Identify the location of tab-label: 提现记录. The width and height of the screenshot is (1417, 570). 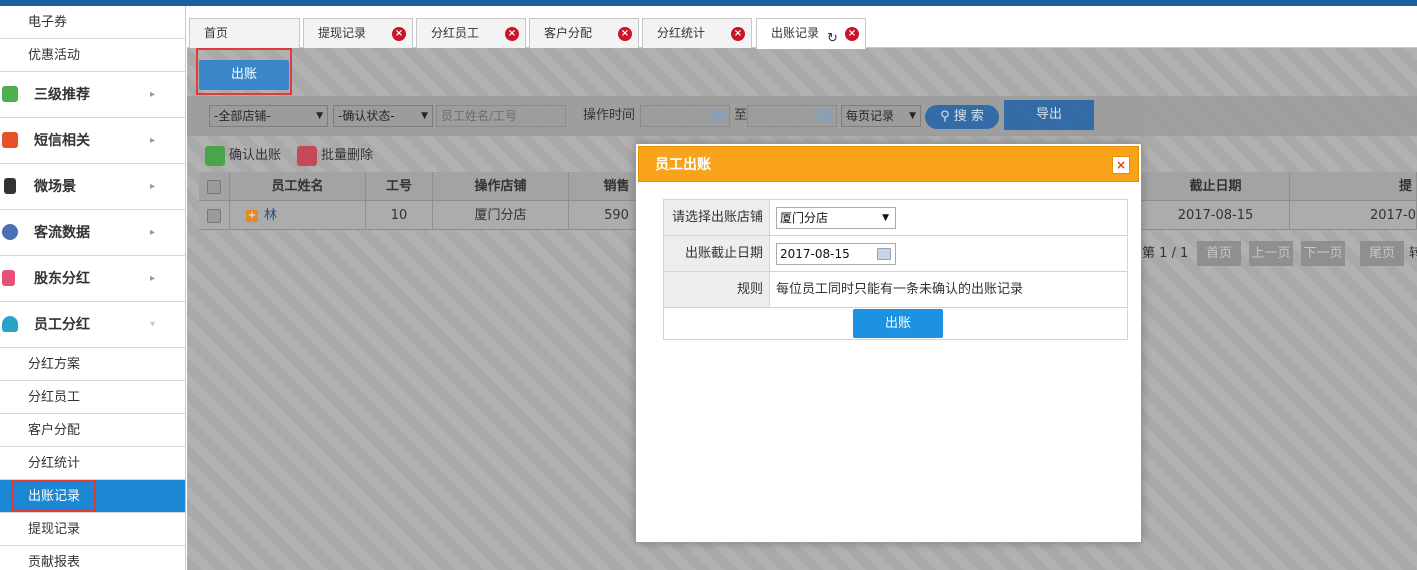
(342, 33).